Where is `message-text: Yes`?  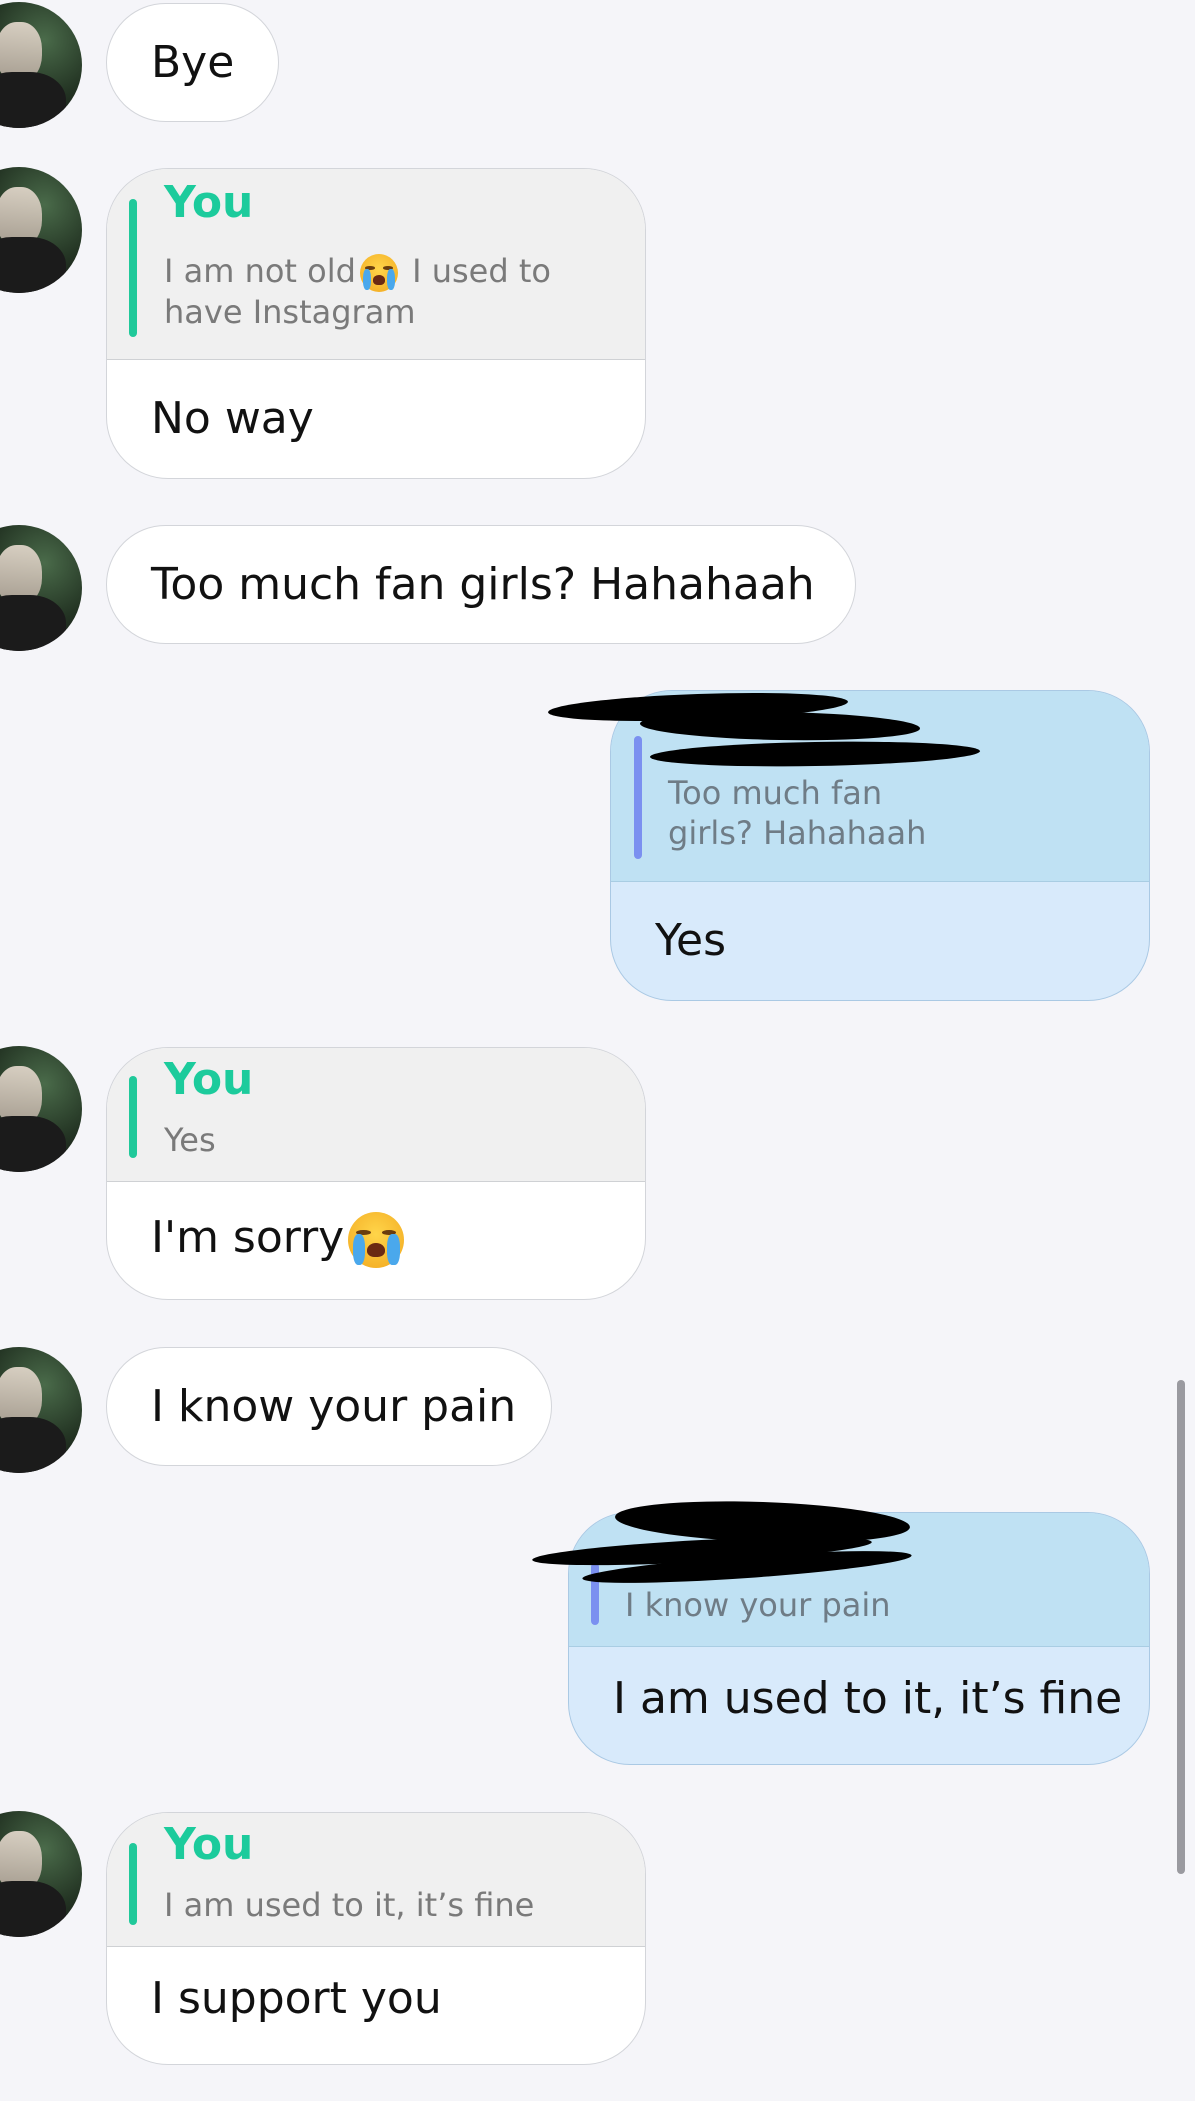
message-text: Yes is located at coordinates (691, 940).